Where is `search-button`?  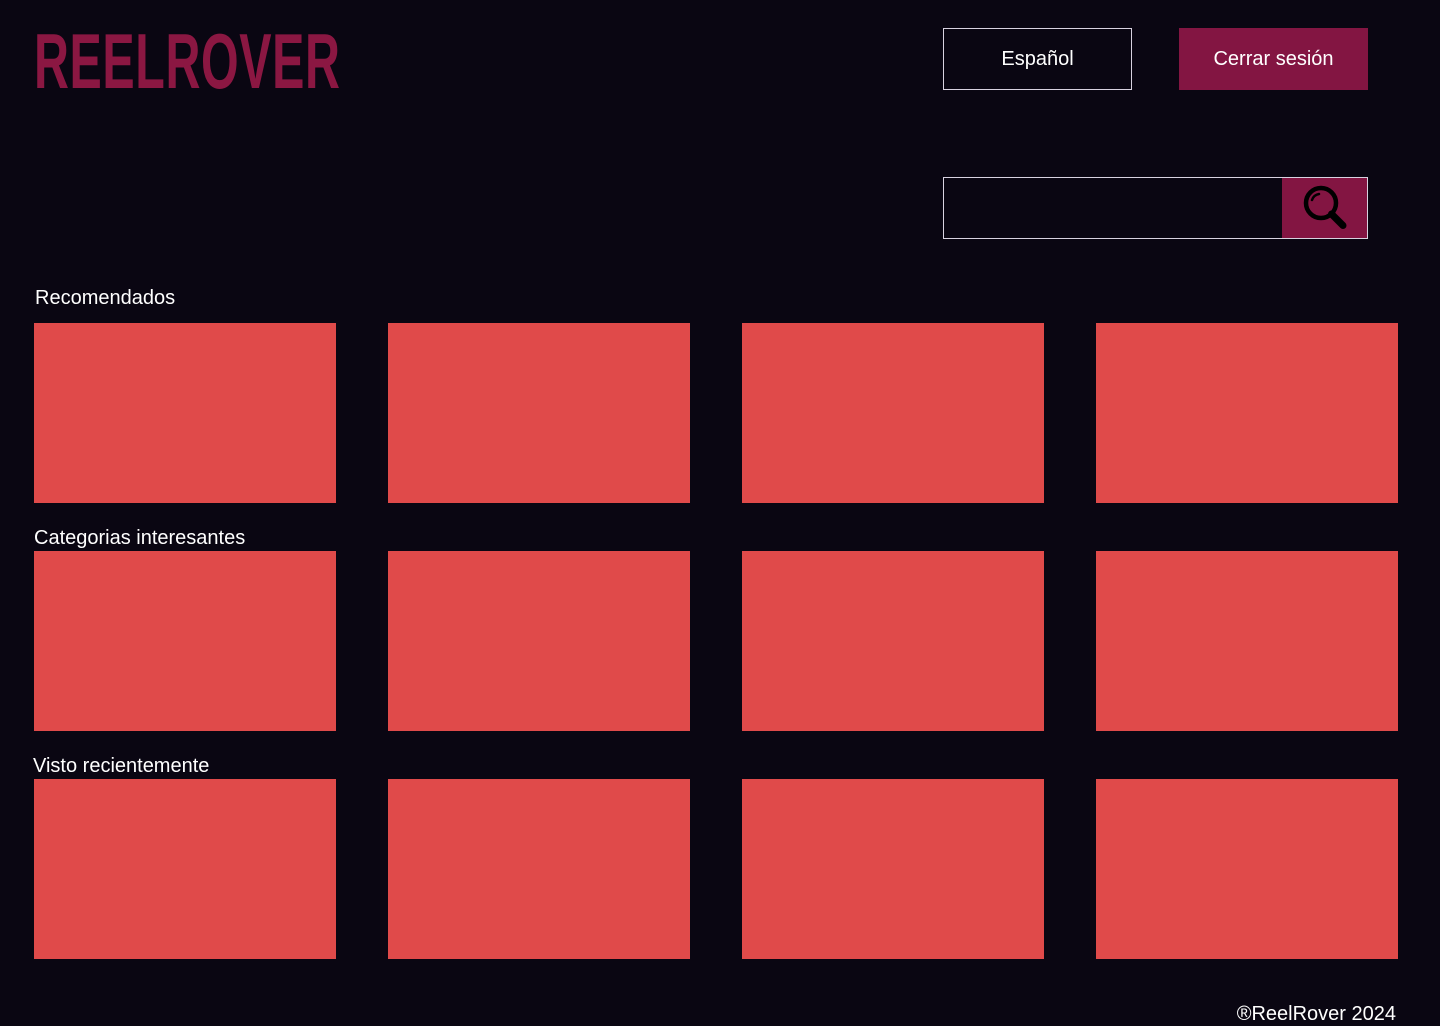 search-button is located at coordinates (1324, 208).